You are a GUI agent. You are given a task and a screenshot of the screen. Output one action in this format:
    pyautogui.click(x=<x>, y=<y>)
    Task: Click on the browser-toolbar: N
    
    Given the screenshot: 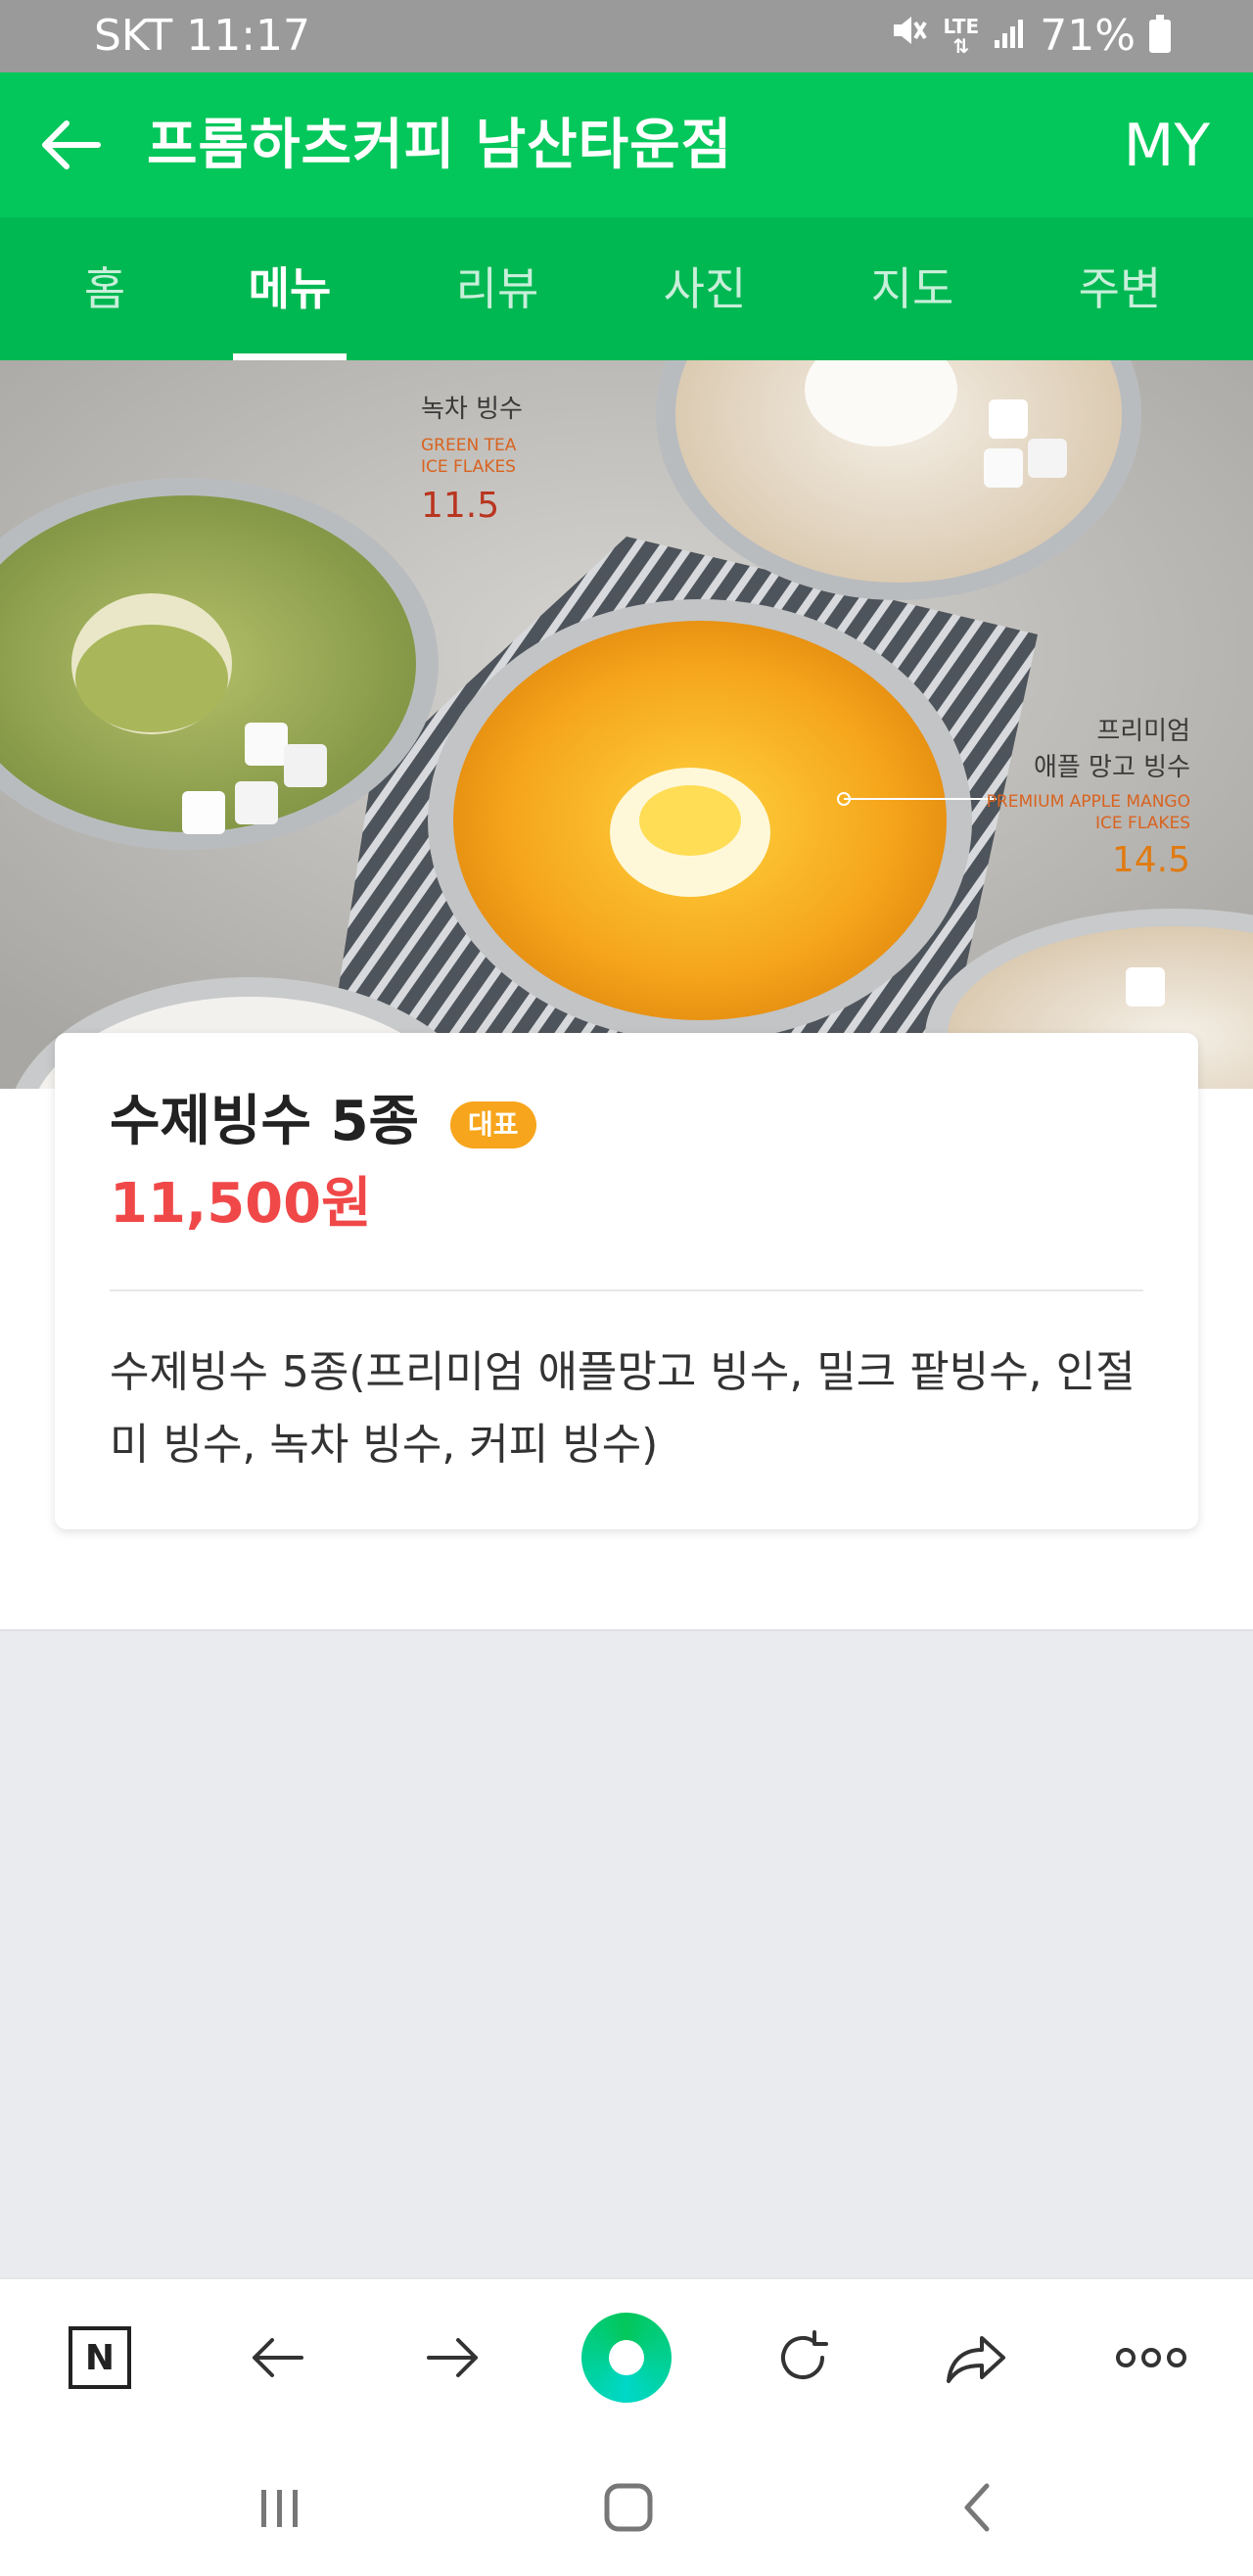 What is the action you would take?
    pyautogui.click(x=626, y=2356)
    